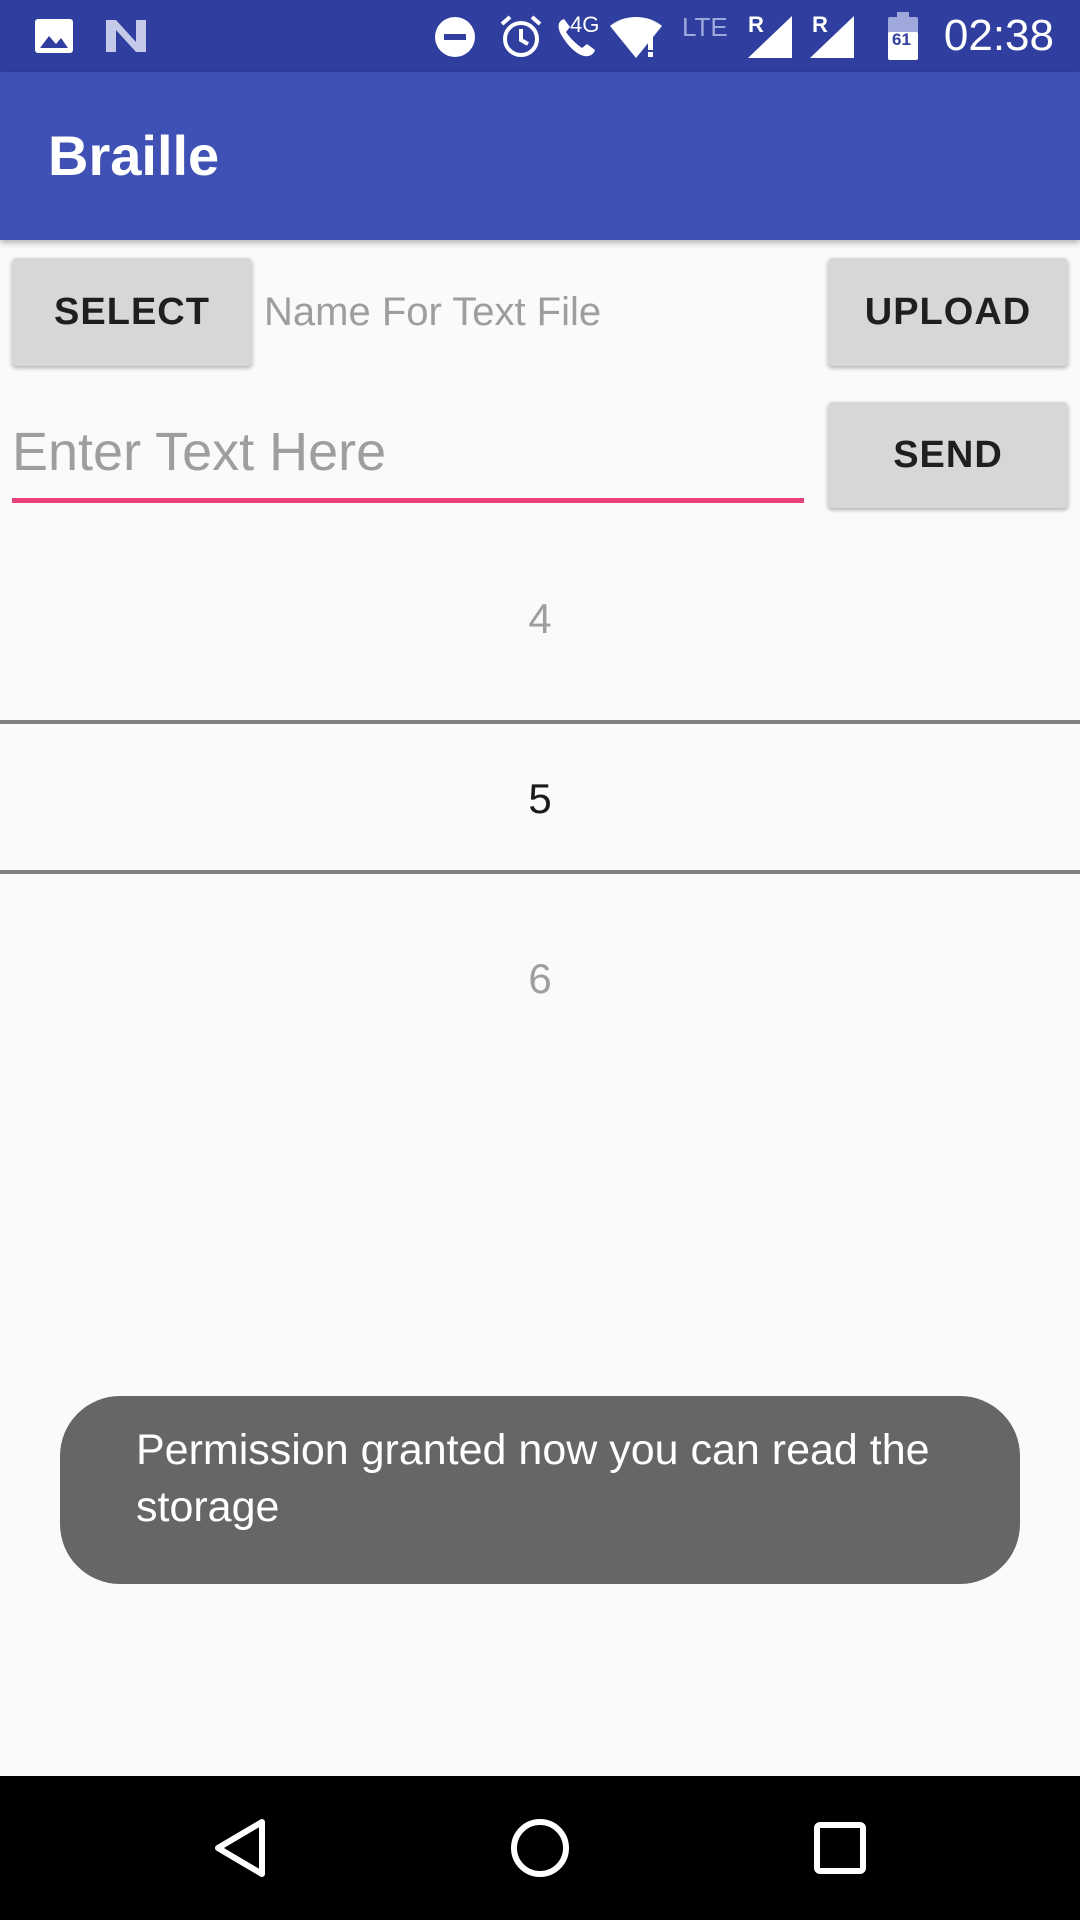 This screenshot has width=1080, height=1920. Describe the element at coordinates (132, 312) in the screenshot. I see `select-button: SELECT` at that location.